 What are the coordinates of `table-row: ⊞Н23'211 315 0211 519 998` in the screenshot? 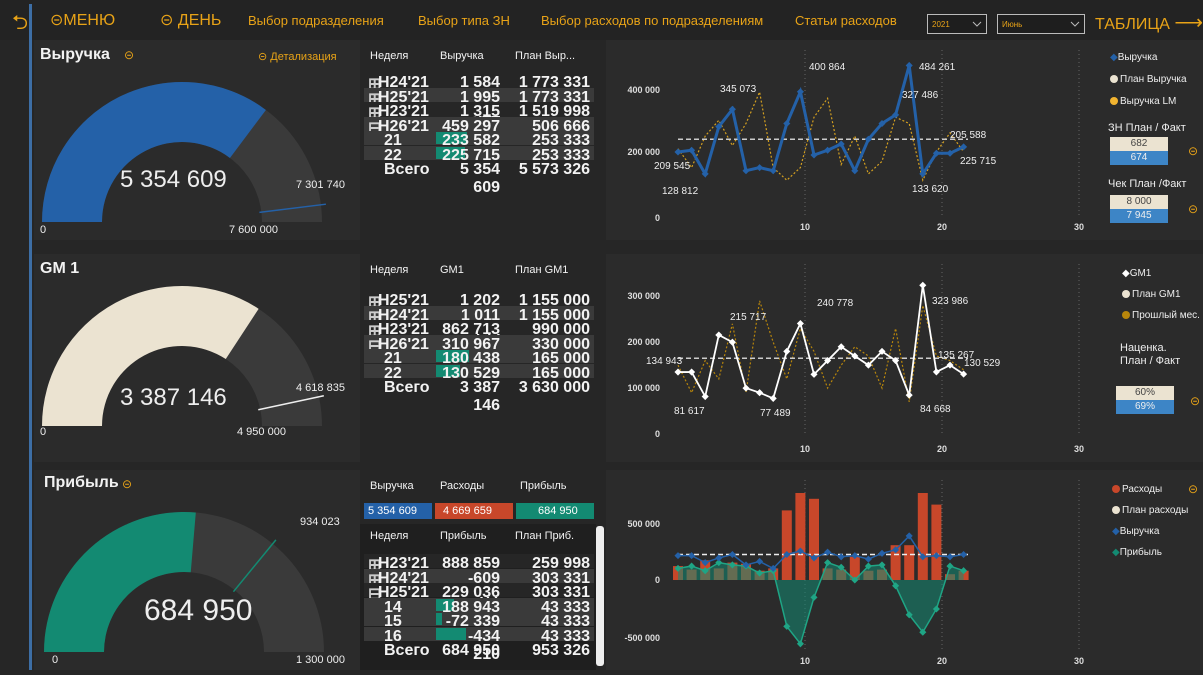 It's located at (479, 120).